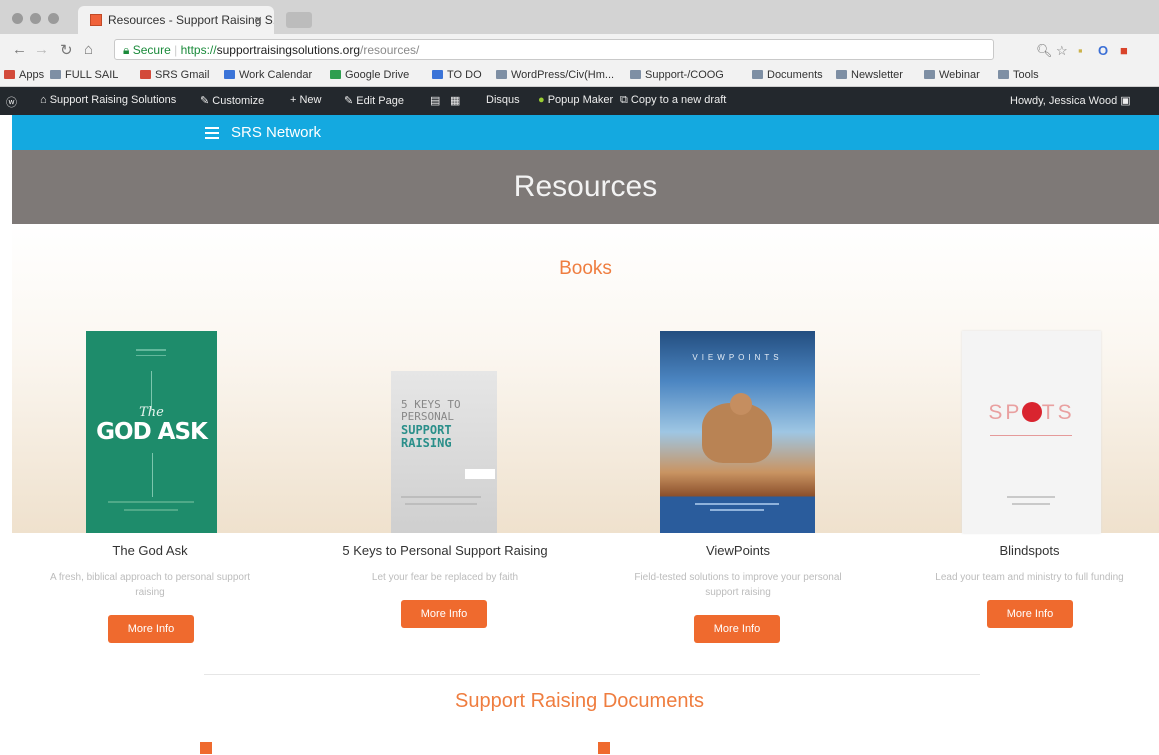 This screenshot has height=755, width=1159. What do you see at coordinates (276, 132) in the screenshot?
I see `site-nav-title: SRS Network` at bounding box center [276, 132].